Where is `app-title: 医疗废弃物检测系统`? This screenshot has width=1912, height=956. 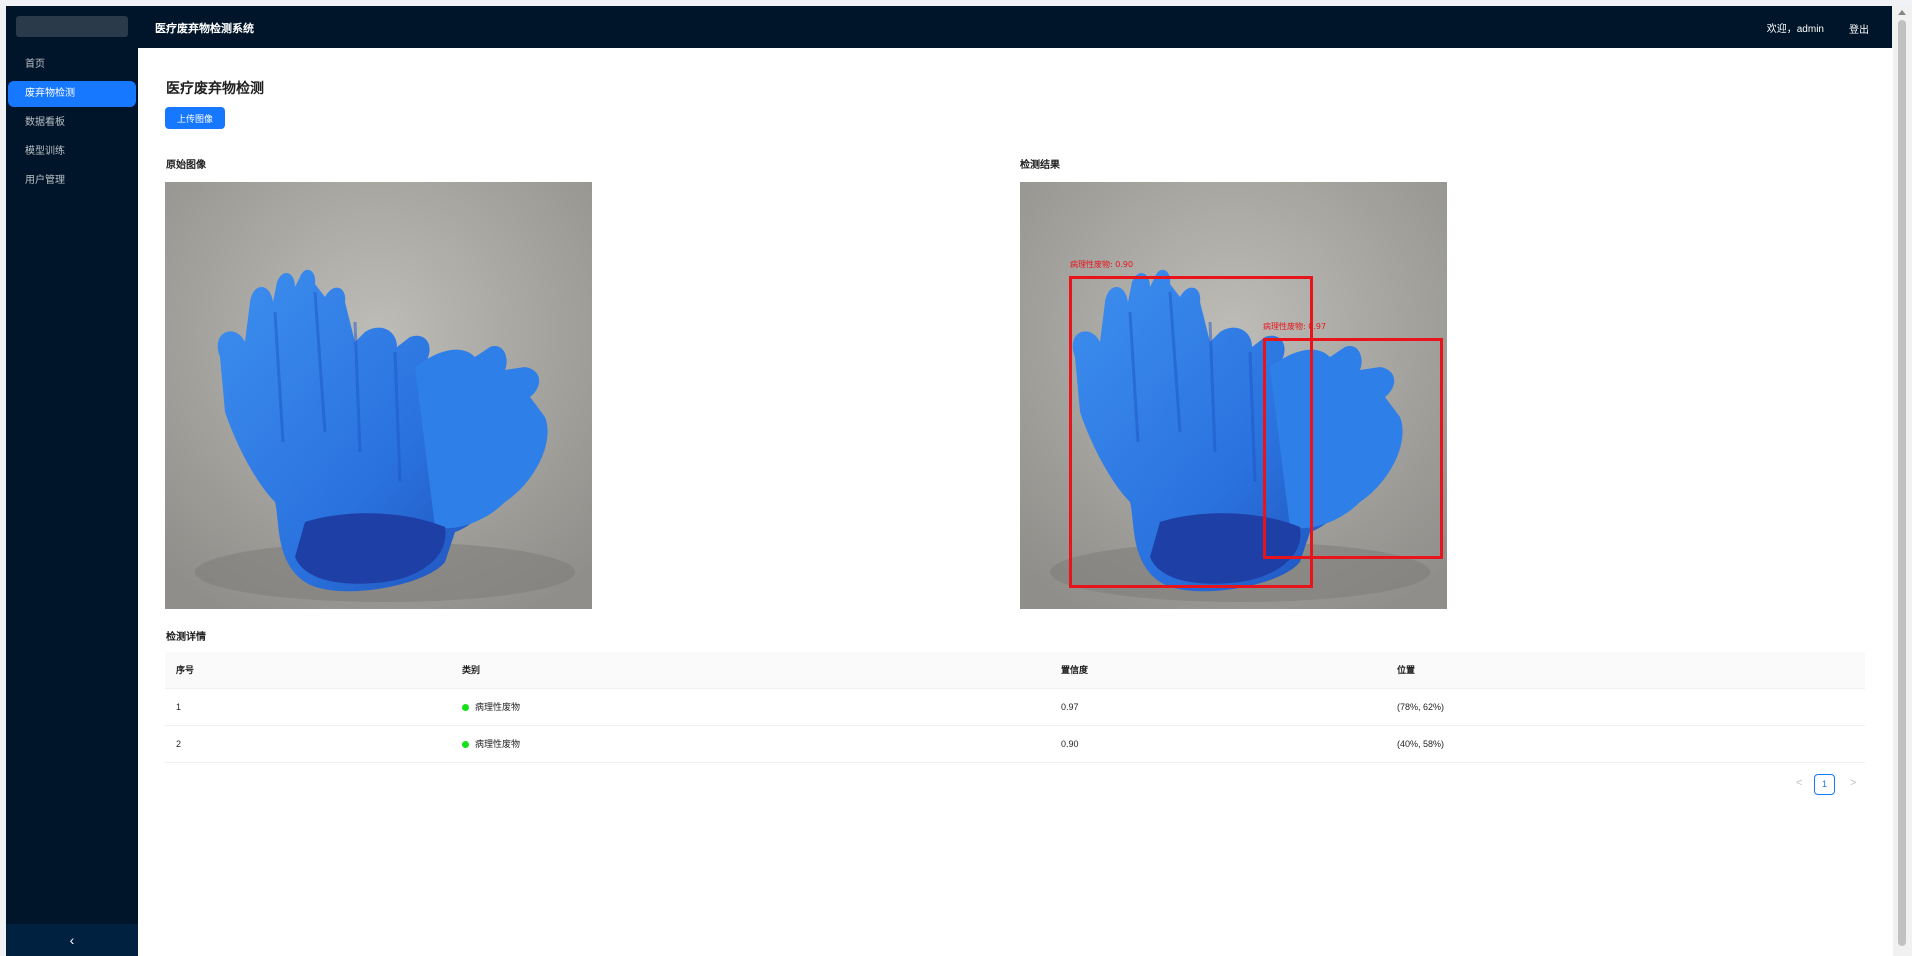 app-title: 医疗废弃物检测系统 is located at coordinates (204, 29).